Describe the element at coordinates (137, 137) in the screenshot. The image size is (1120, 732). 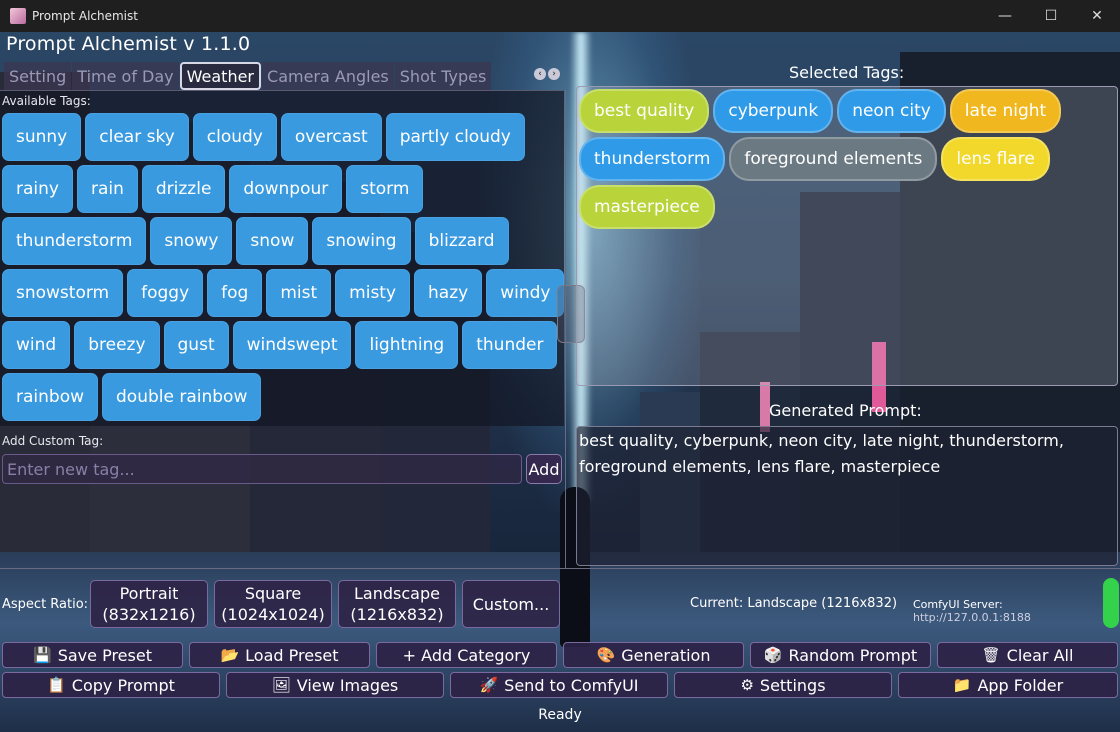
I see `available-tag: clear sky` at that location.